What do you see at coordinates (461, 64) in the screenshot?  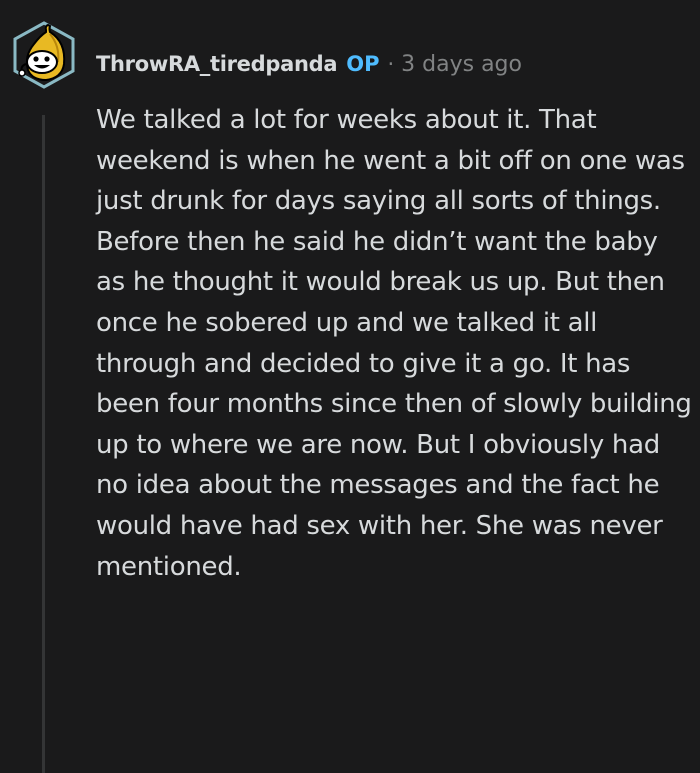 I see `comment-timestamp: 3 days ago` at bounding box center [461, 64].